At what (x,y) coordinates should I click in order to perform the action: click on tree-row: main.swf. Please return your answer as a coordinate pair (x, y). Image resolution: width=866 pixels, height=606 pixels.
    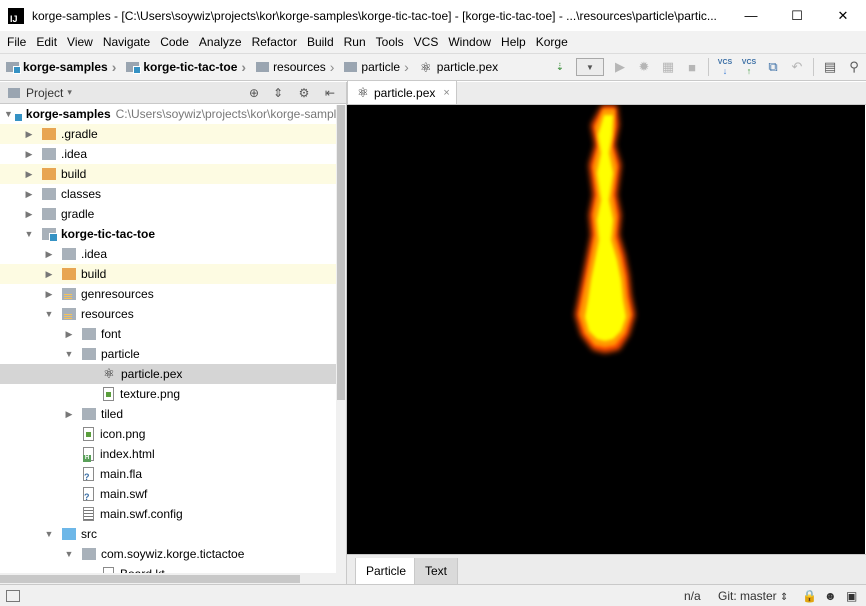
    Looking at the image, I should click on (173, 494).